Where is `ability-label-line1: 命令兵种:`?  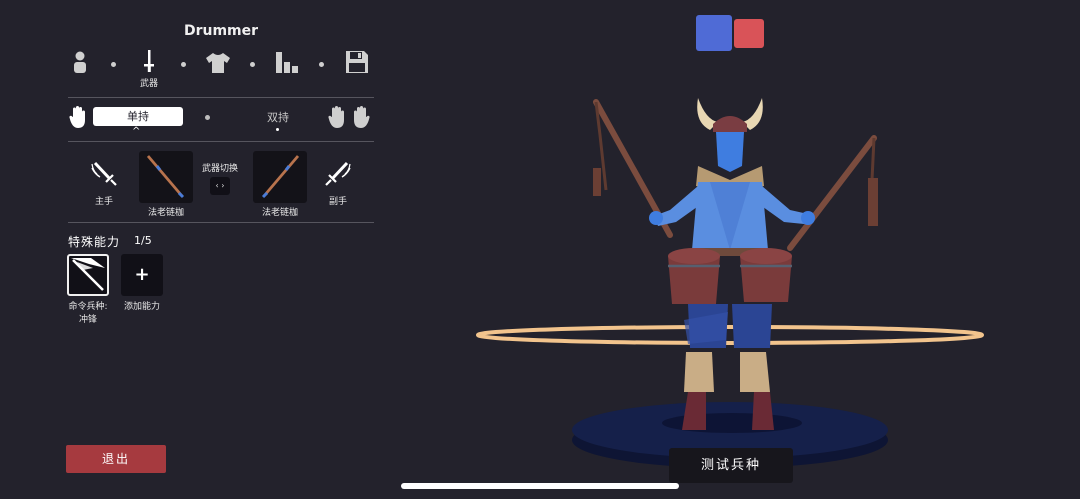
ability-label-line1: 命令兵种: is located at coordinates (88, 307).